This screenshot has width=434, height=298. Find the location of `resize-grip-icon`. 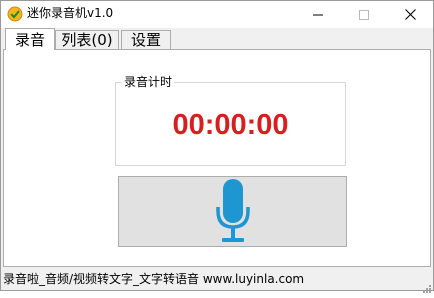

resize-grip-icon is located at coordinates (427, 286).